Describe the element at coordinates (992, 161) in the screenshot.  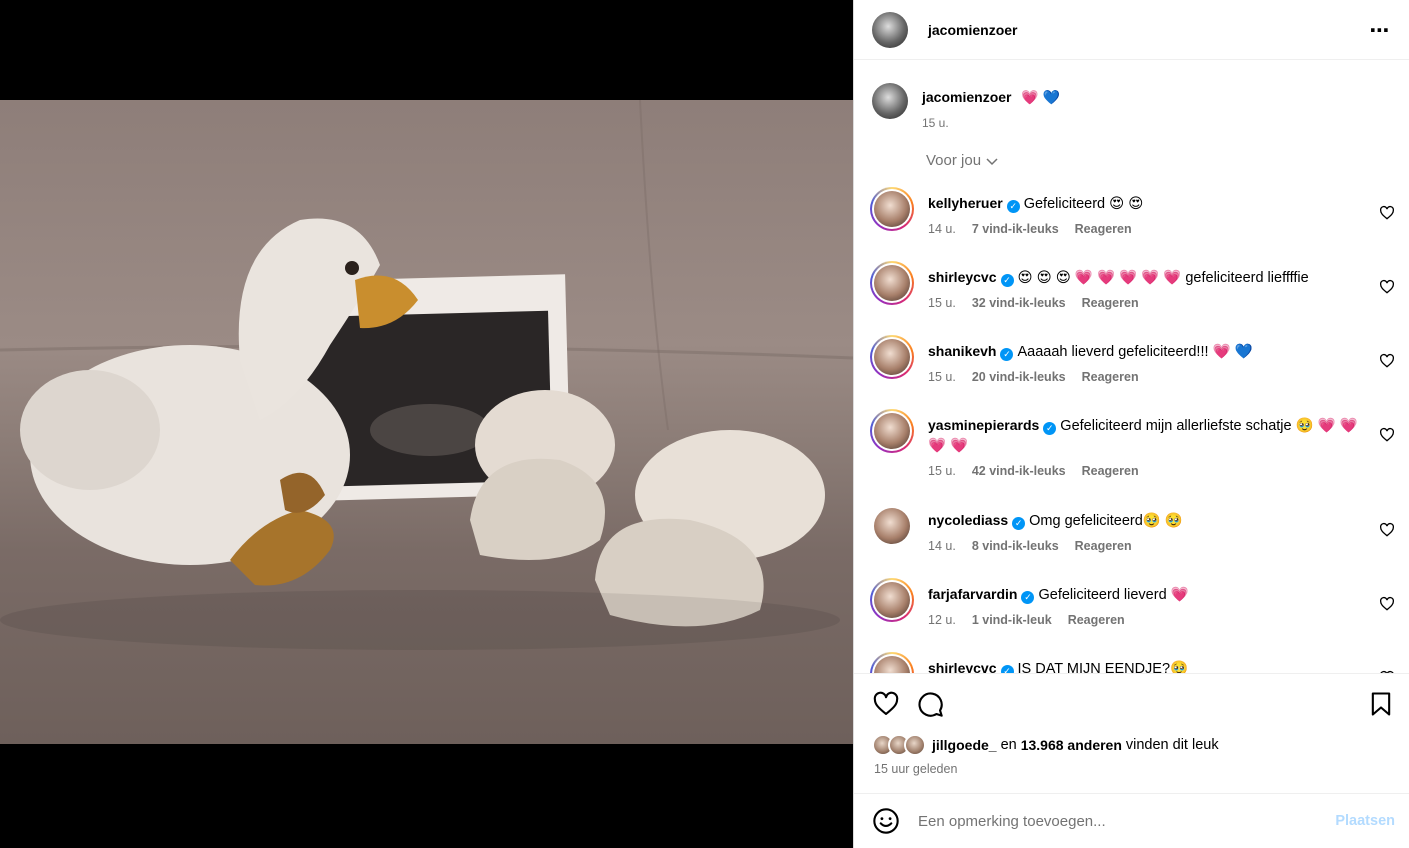
I see `chevron-down-icon` at that location.